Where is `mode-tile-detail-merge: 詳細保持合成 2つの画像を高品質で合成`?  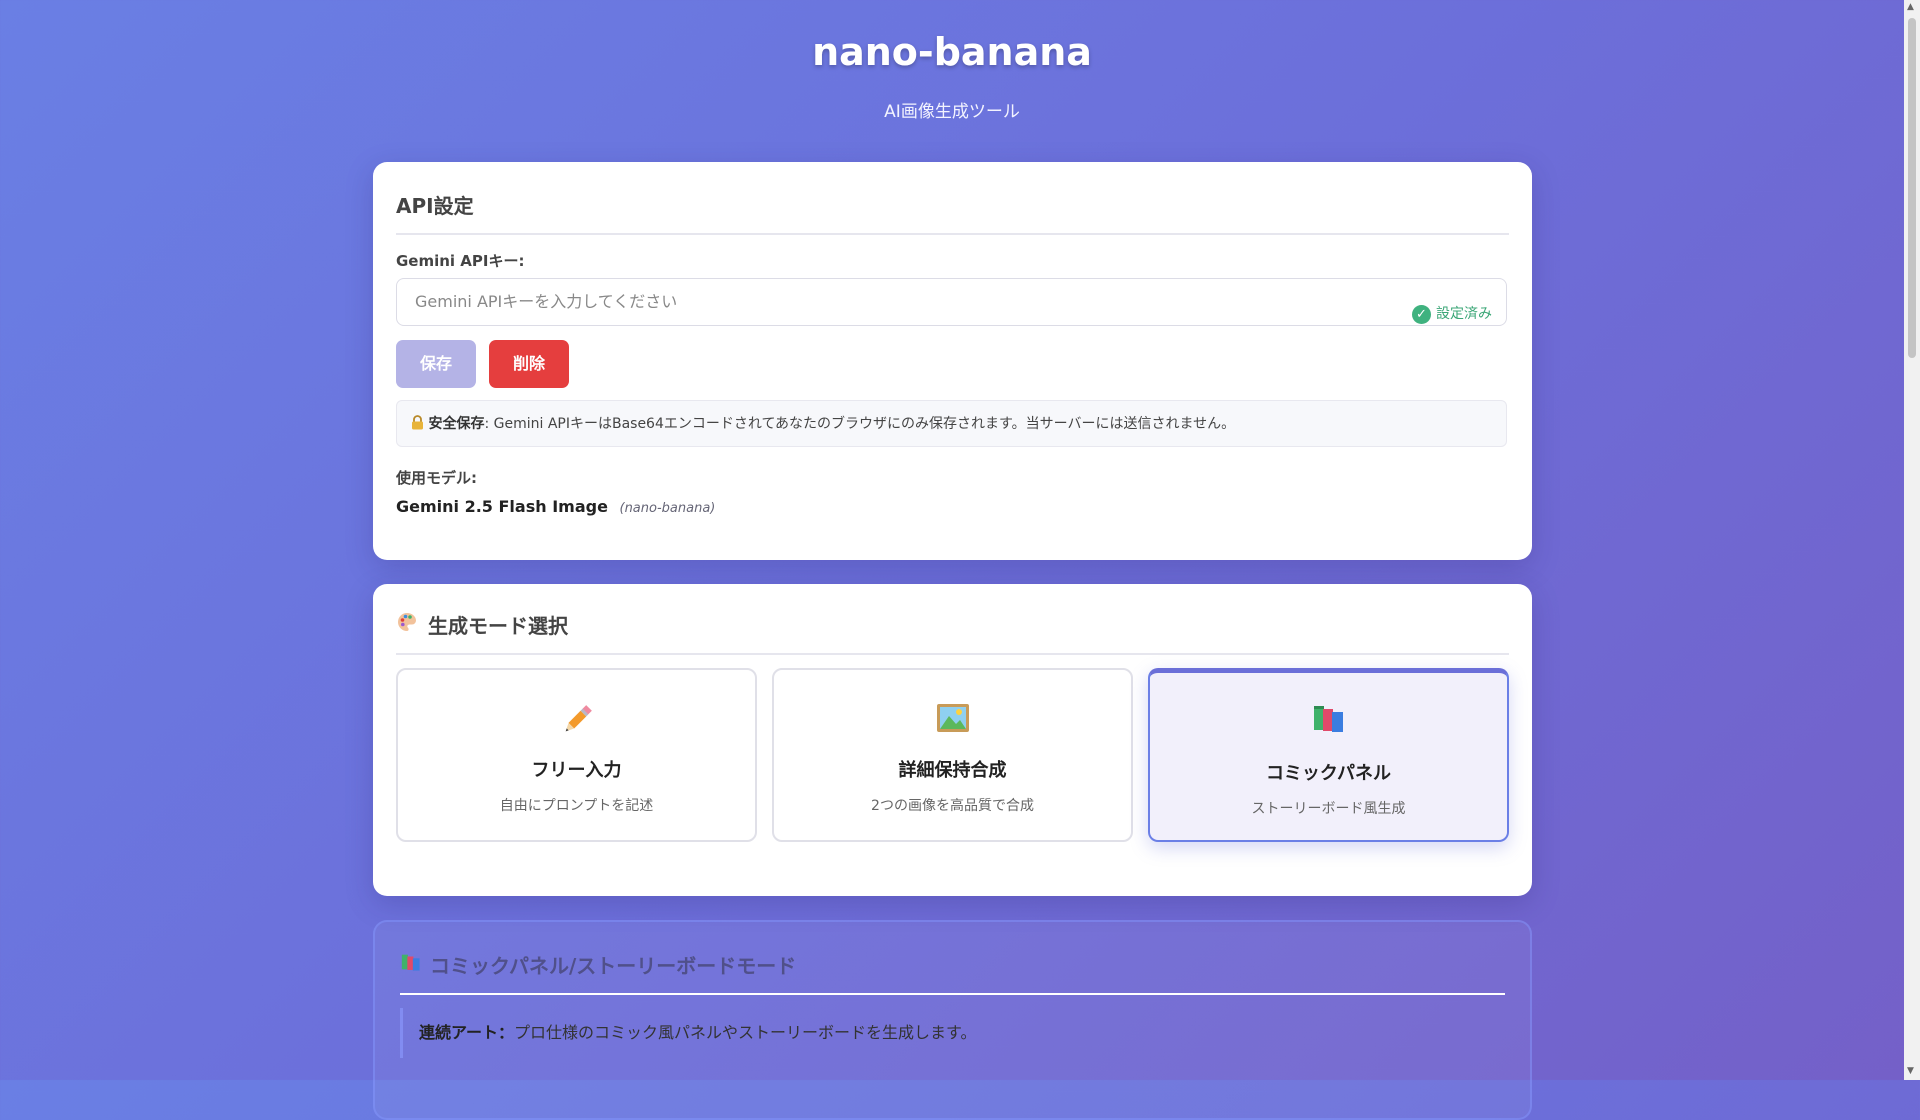
mode-tile-detail-merge: 詳細保持合成 2つの画像を高品質で合成 is located at coordinates (952, 755).